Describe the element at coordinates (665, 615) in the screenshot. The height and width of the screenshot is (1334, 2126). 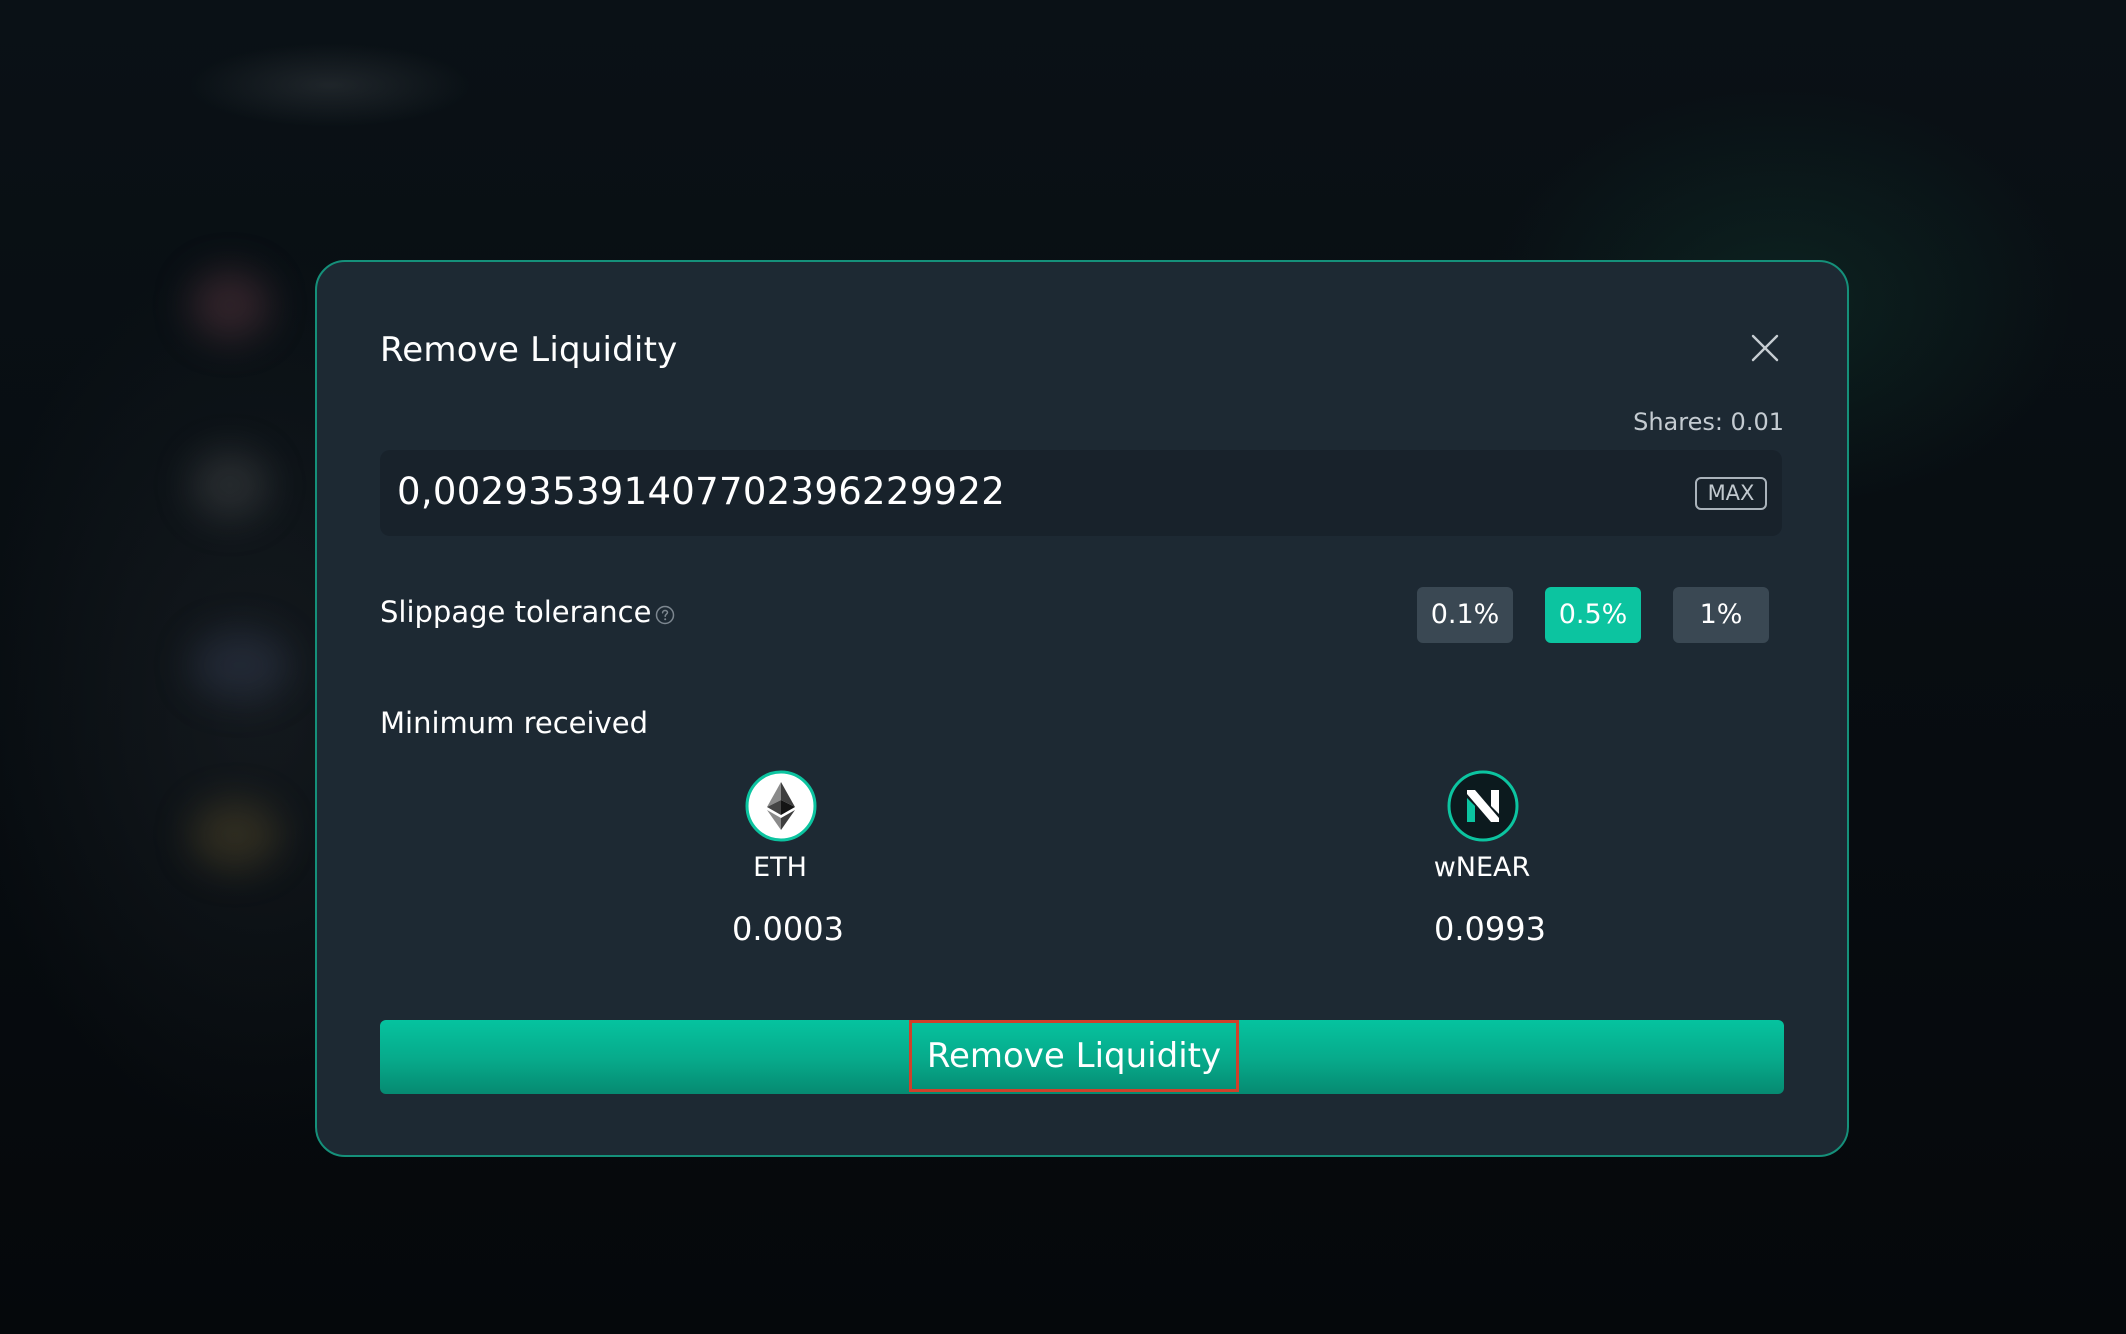
I see `help-icon` at that location.